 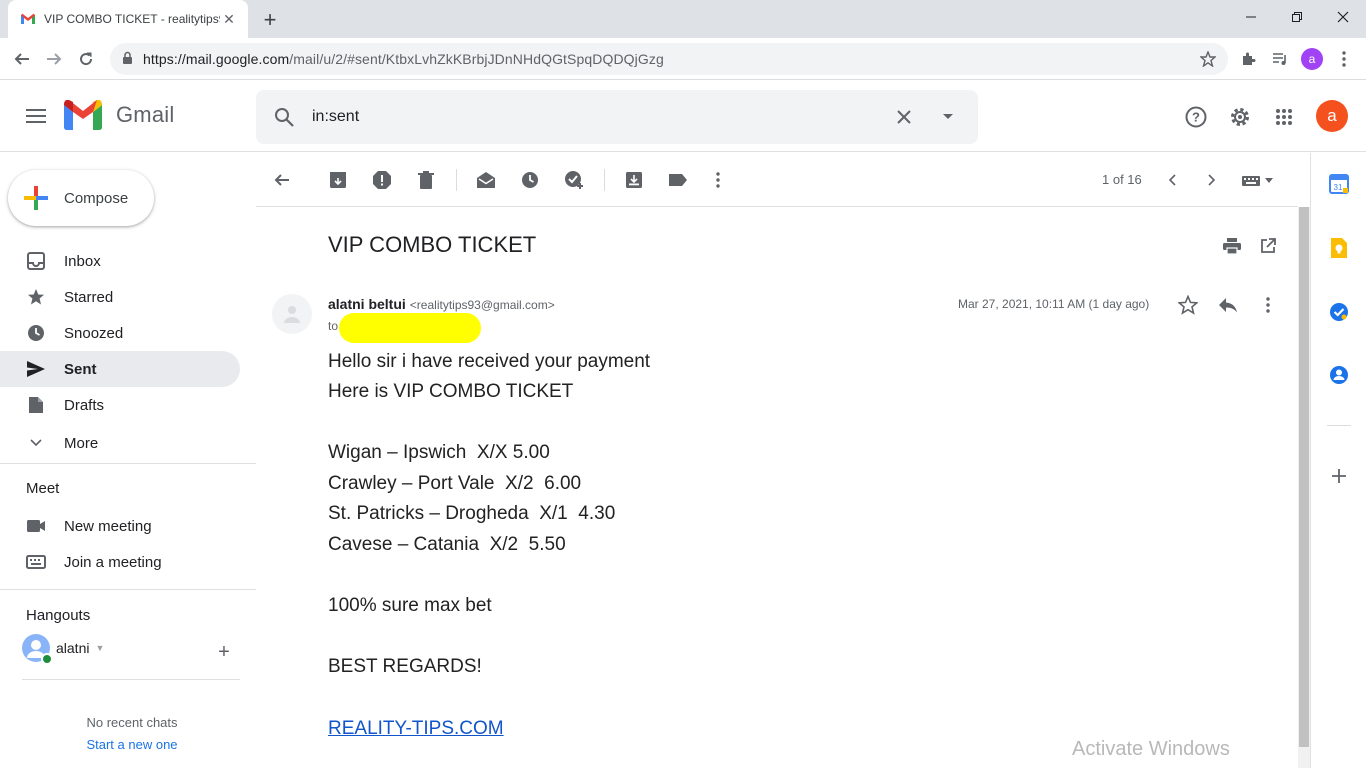 I want to click on svg-text: 31, so click(x=1338, y=187).